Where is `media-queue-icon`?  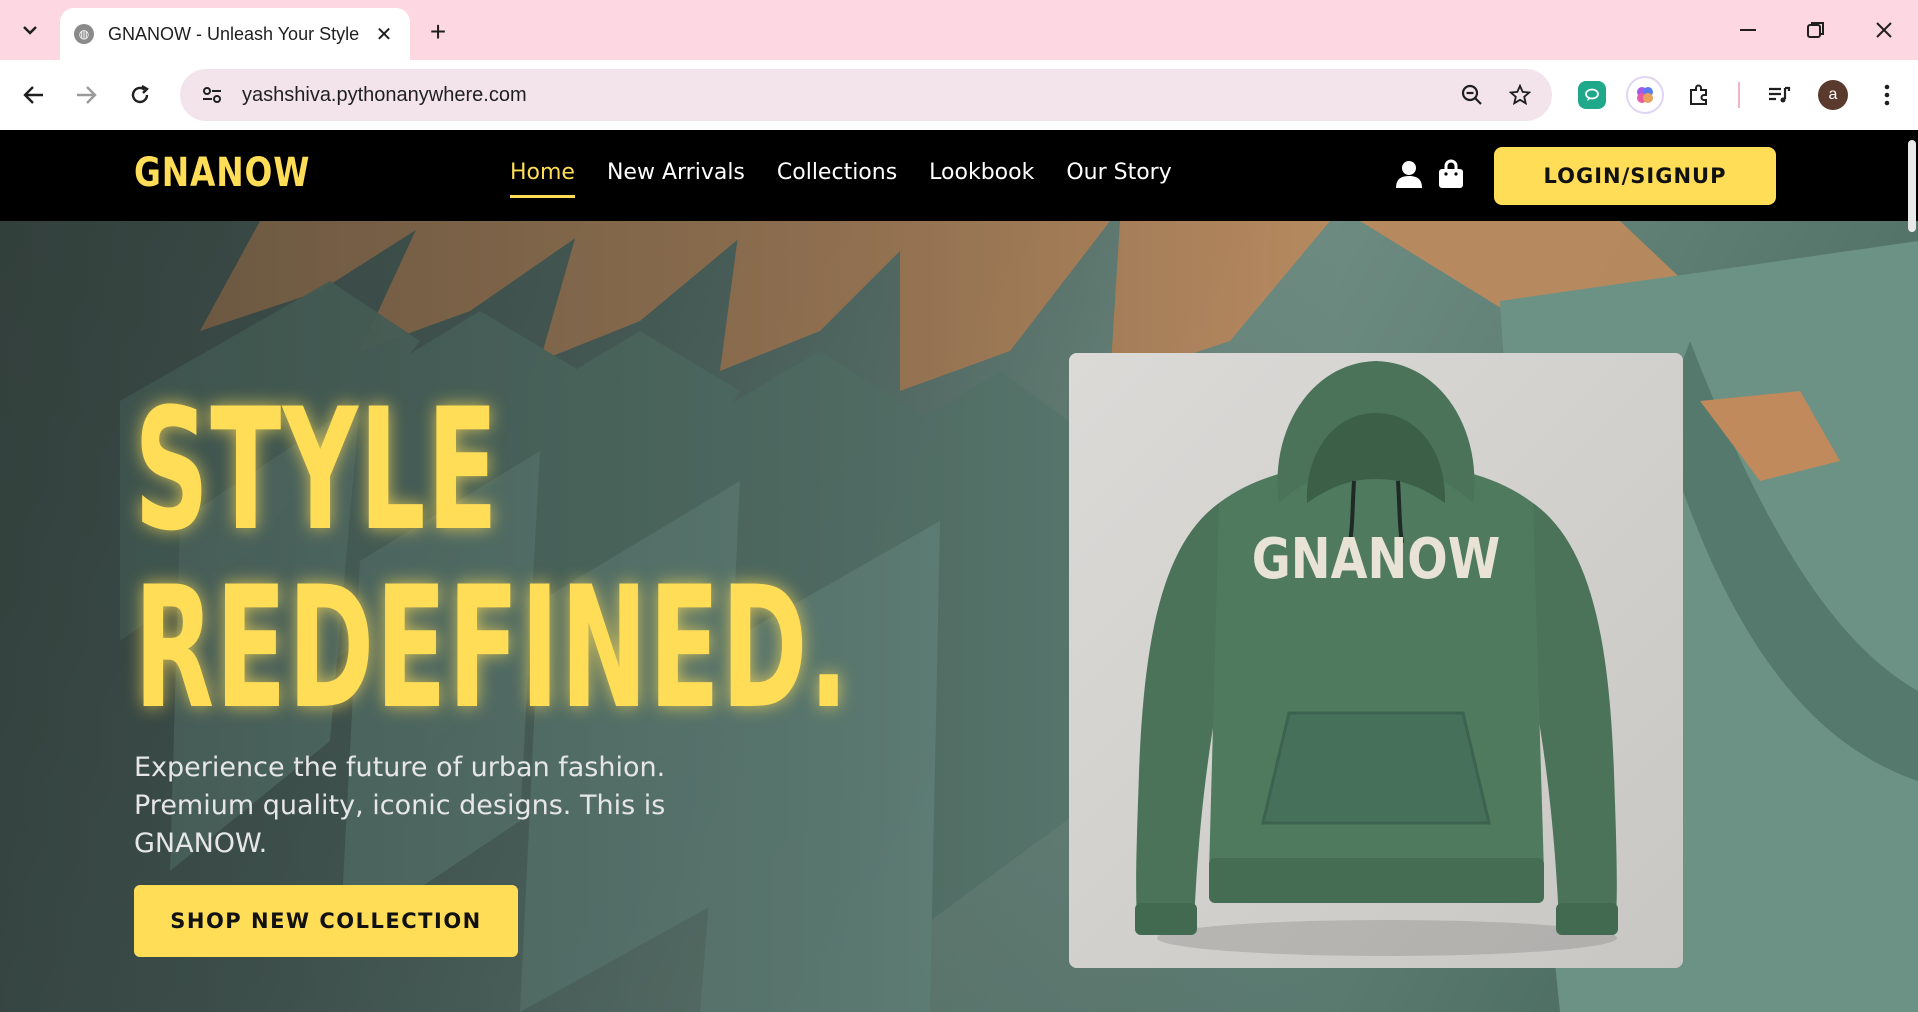 media-queue-icon is located at coordinates (1779, 95).